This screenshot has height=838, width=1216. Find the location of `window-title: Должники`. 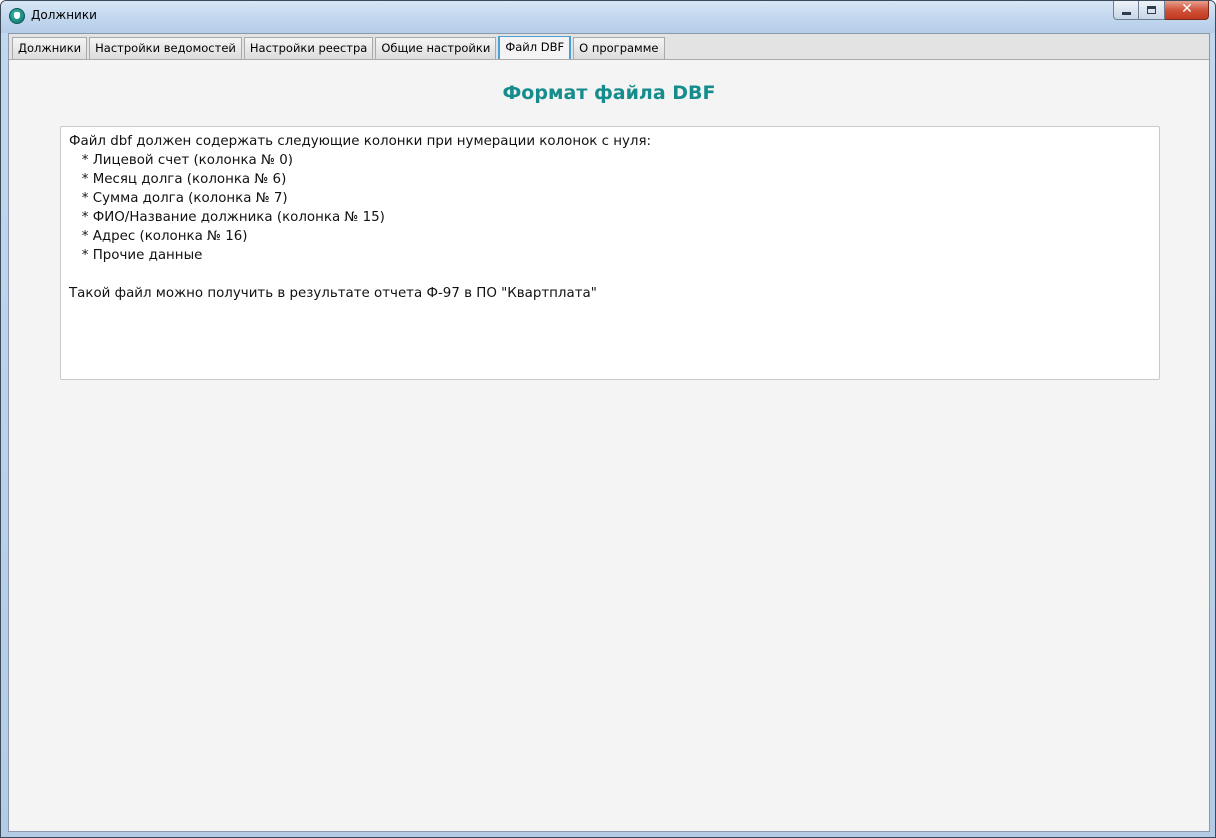

window-title: Должники is located at coordinates (64, 15).